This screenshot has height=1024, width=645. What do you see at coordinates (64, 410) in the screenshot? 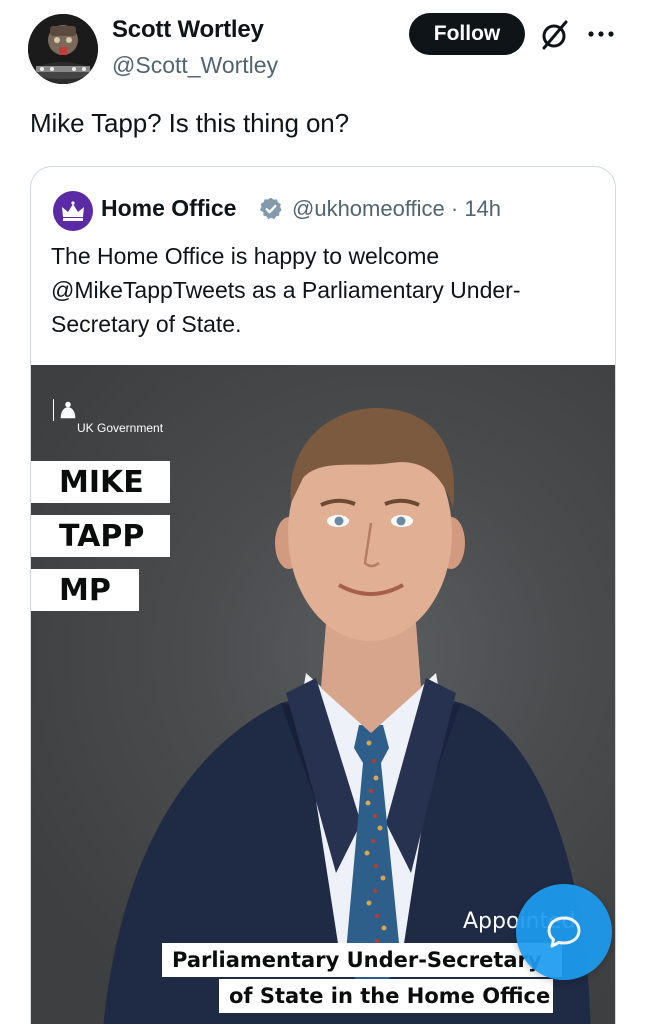
I see `crest-icon` at bounding box center [64, 410].